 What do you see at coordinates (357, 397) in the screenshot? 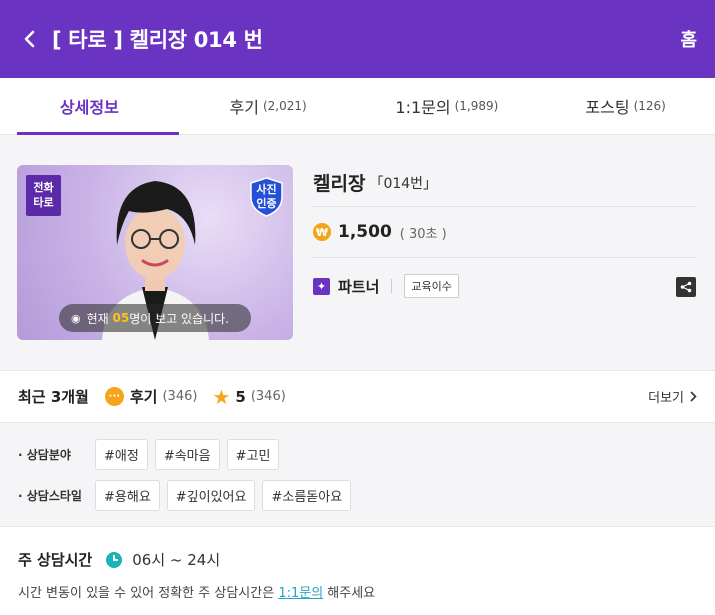
I see `reviews-summary: 최근 3개월 ··· 후기 (346) ★ 5 (346) 더보기` at bounding box center [357, 397].